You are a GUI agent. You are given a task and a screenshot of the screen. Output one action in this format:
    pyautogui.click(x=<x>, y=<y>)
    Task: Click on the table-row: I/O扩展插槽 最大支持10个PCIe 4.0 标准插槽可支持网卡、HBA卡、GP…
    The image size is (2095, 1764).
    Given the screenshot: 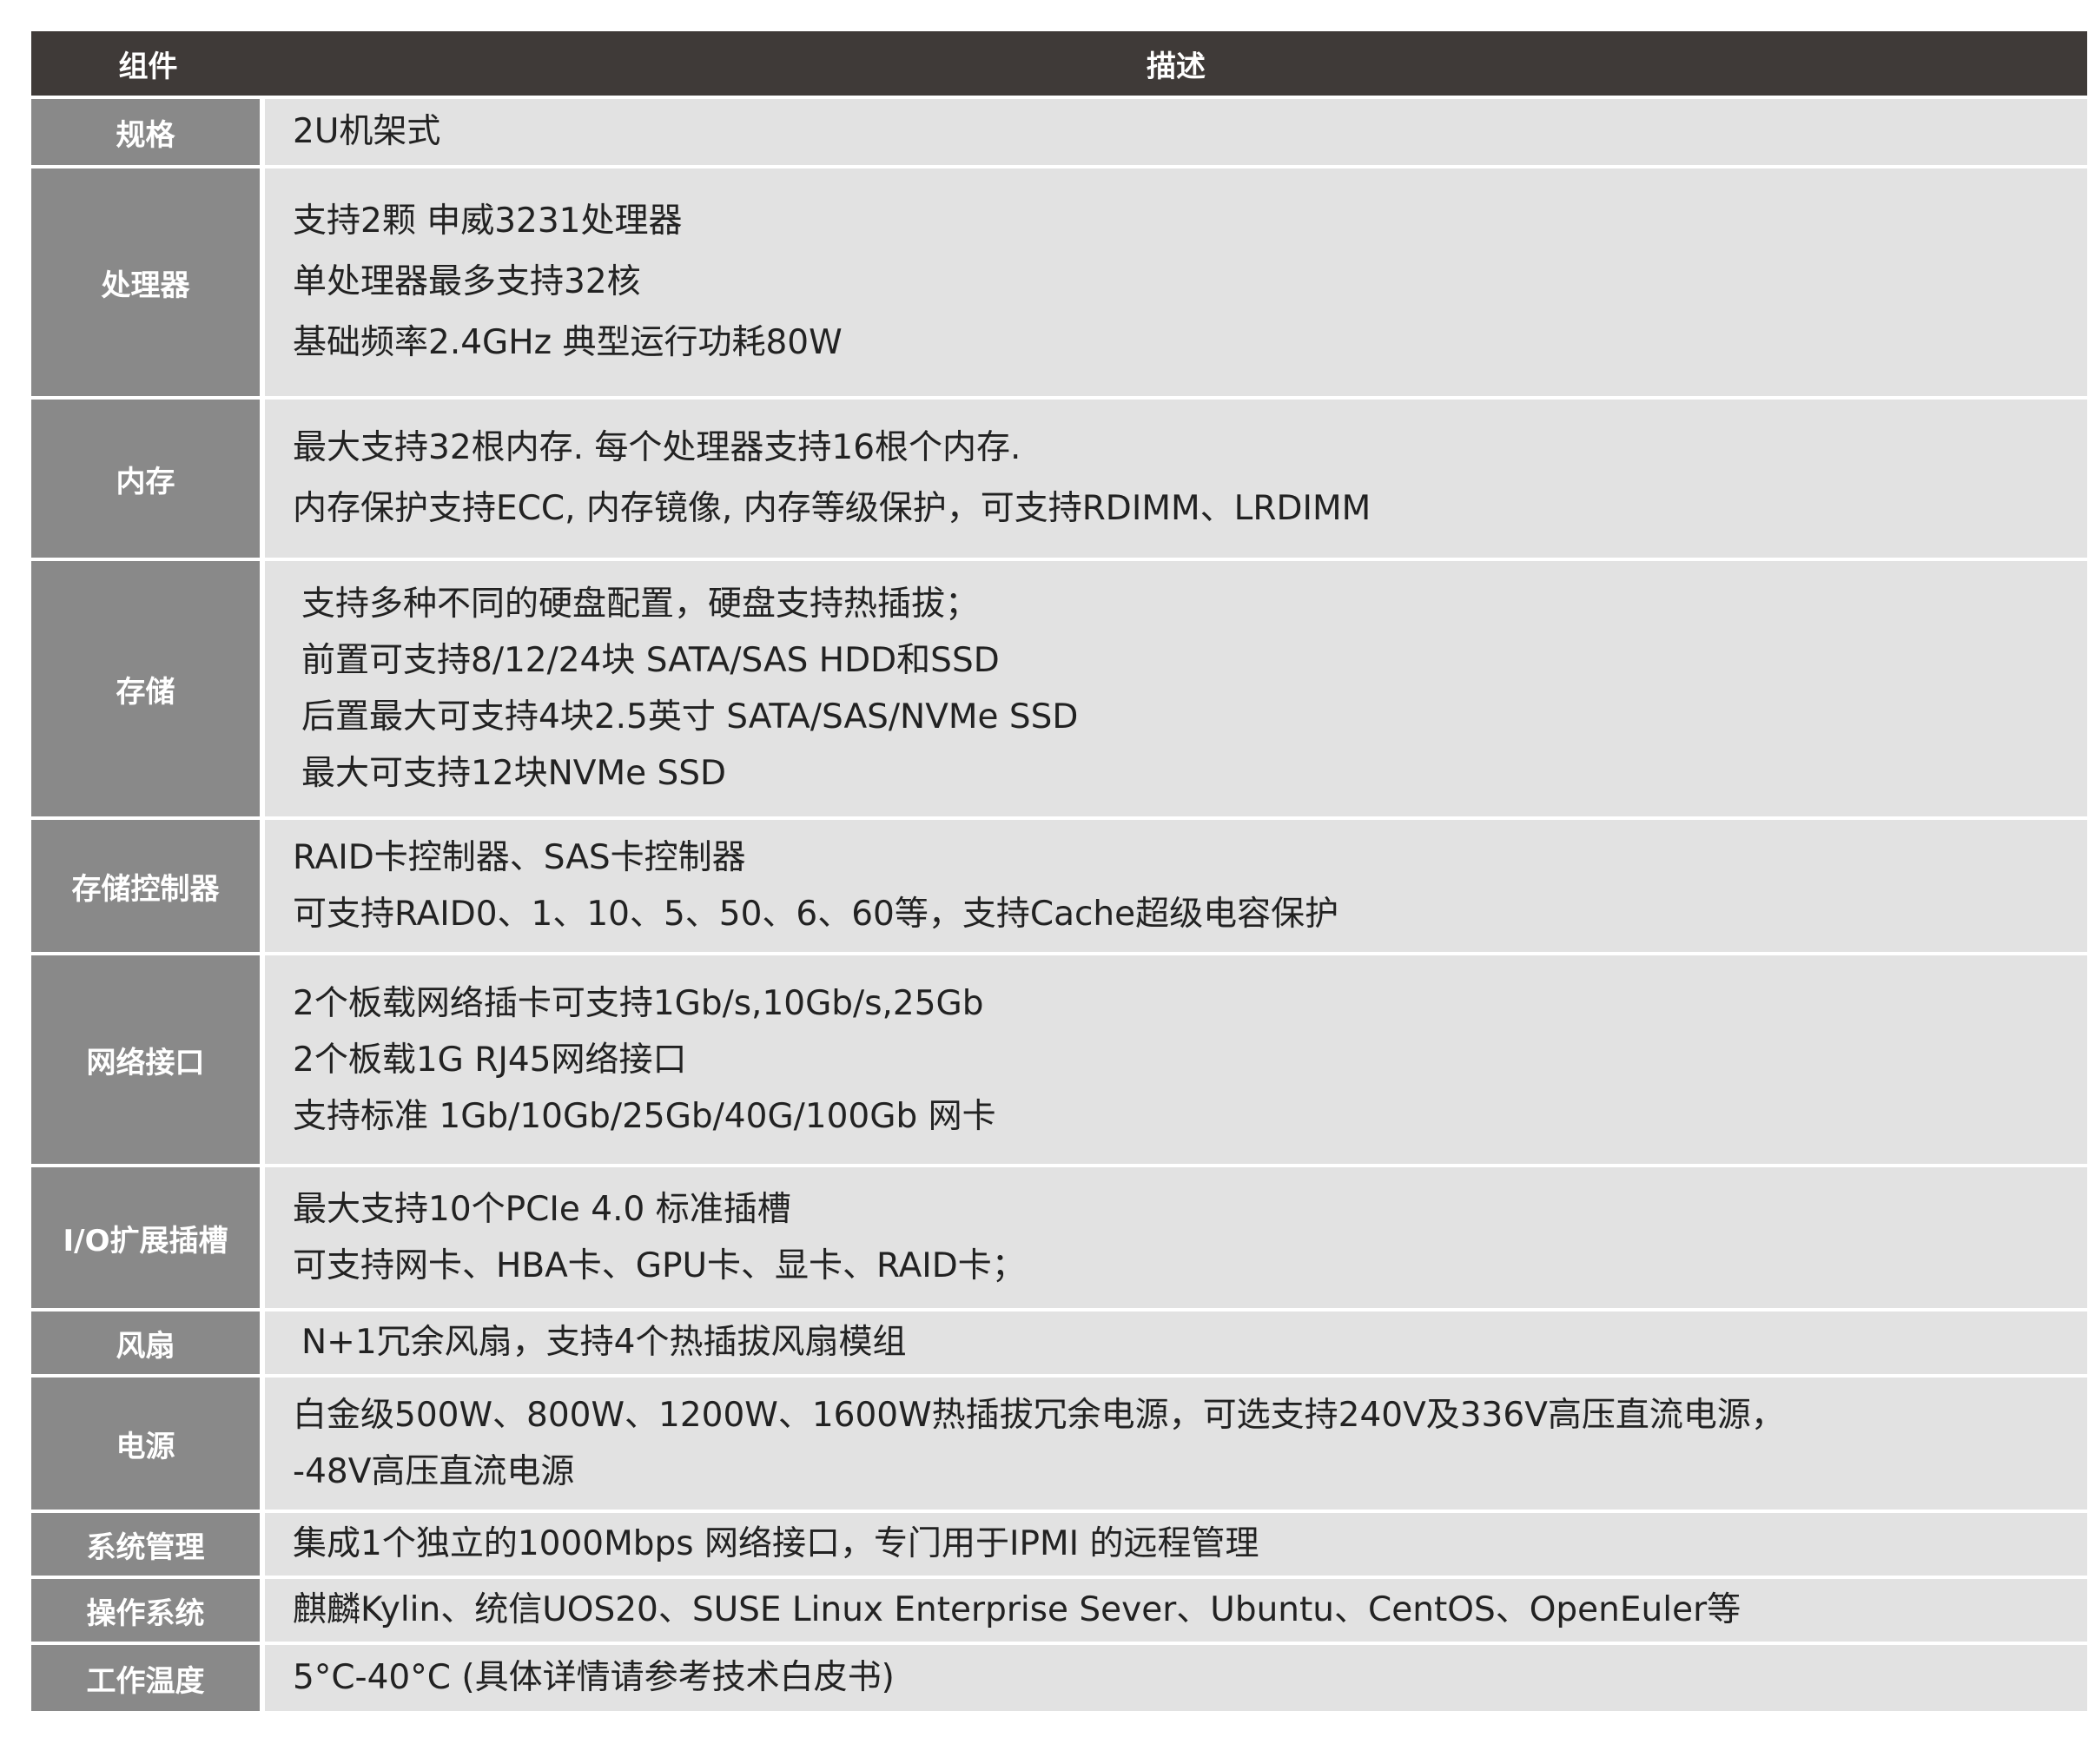 What is the action you would take?
    pyautogui.click(x=1059, y=1237)
    